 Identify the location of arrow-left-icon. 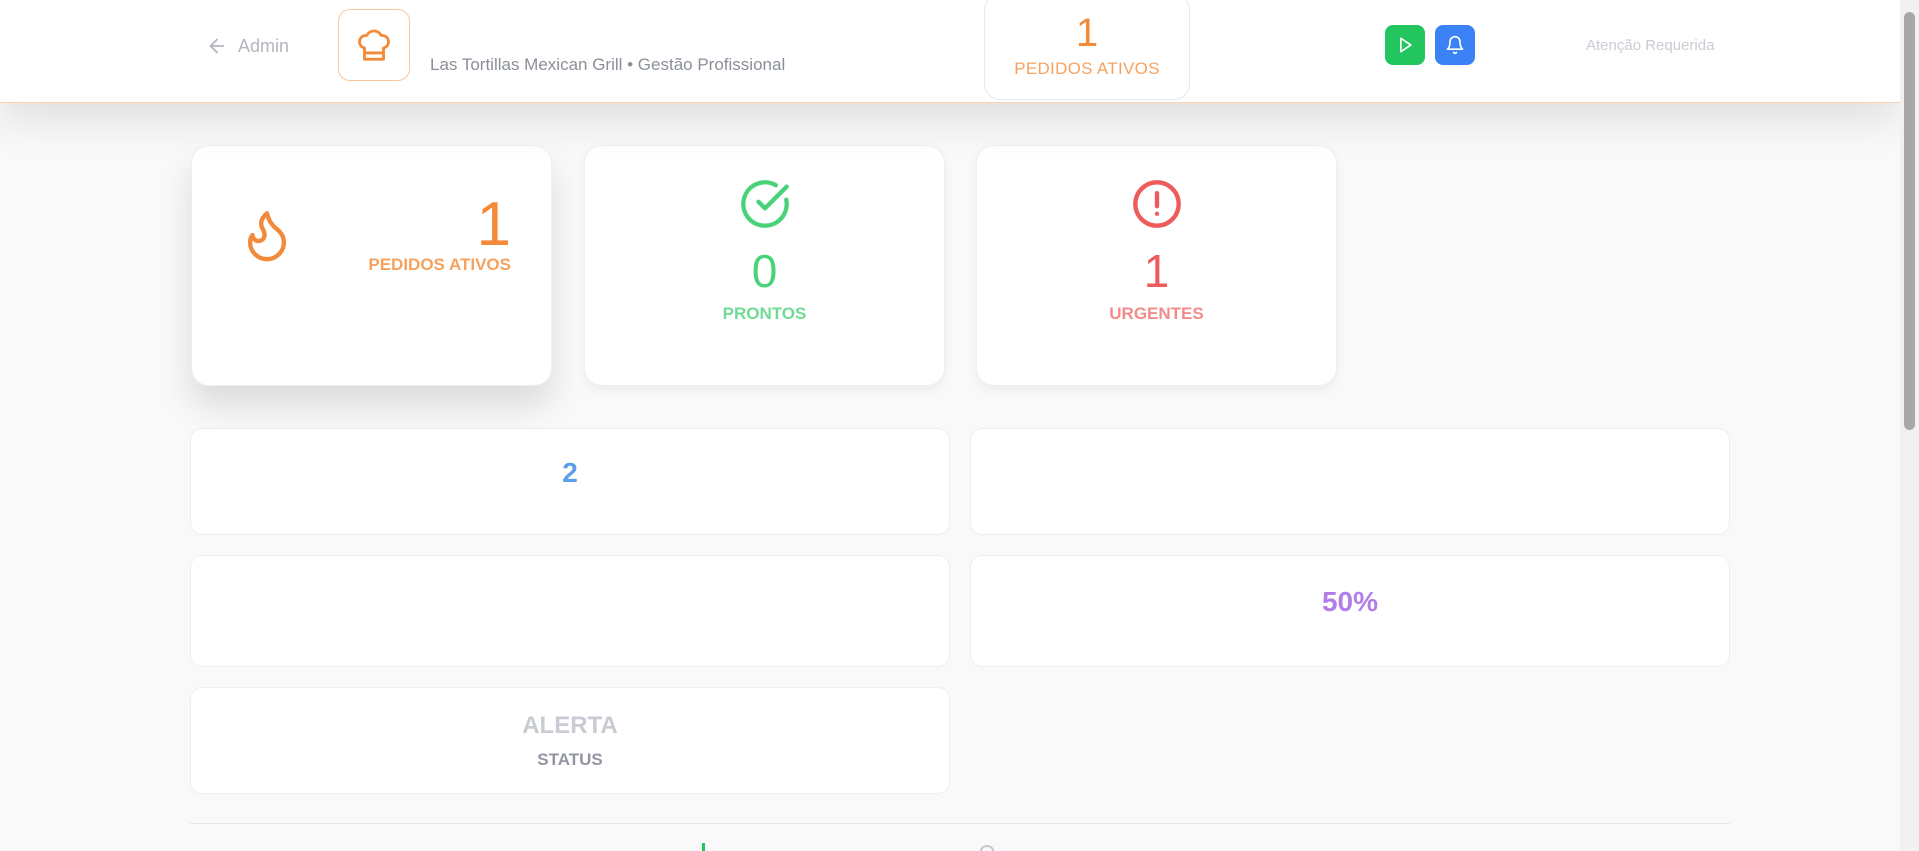
(217, 46).